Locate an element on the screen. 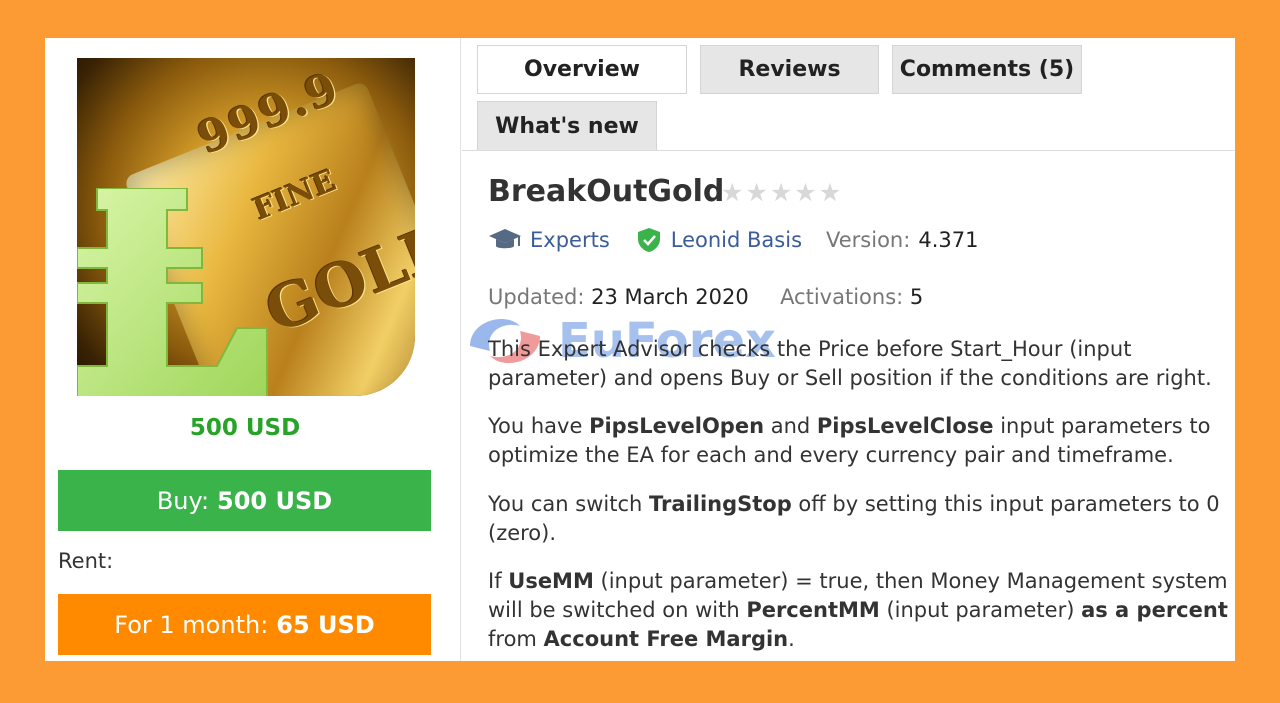 Image resolution: width=1280 pixels, height=703 pixels. lira-symbol-icon is located at coordinates (172, 292).